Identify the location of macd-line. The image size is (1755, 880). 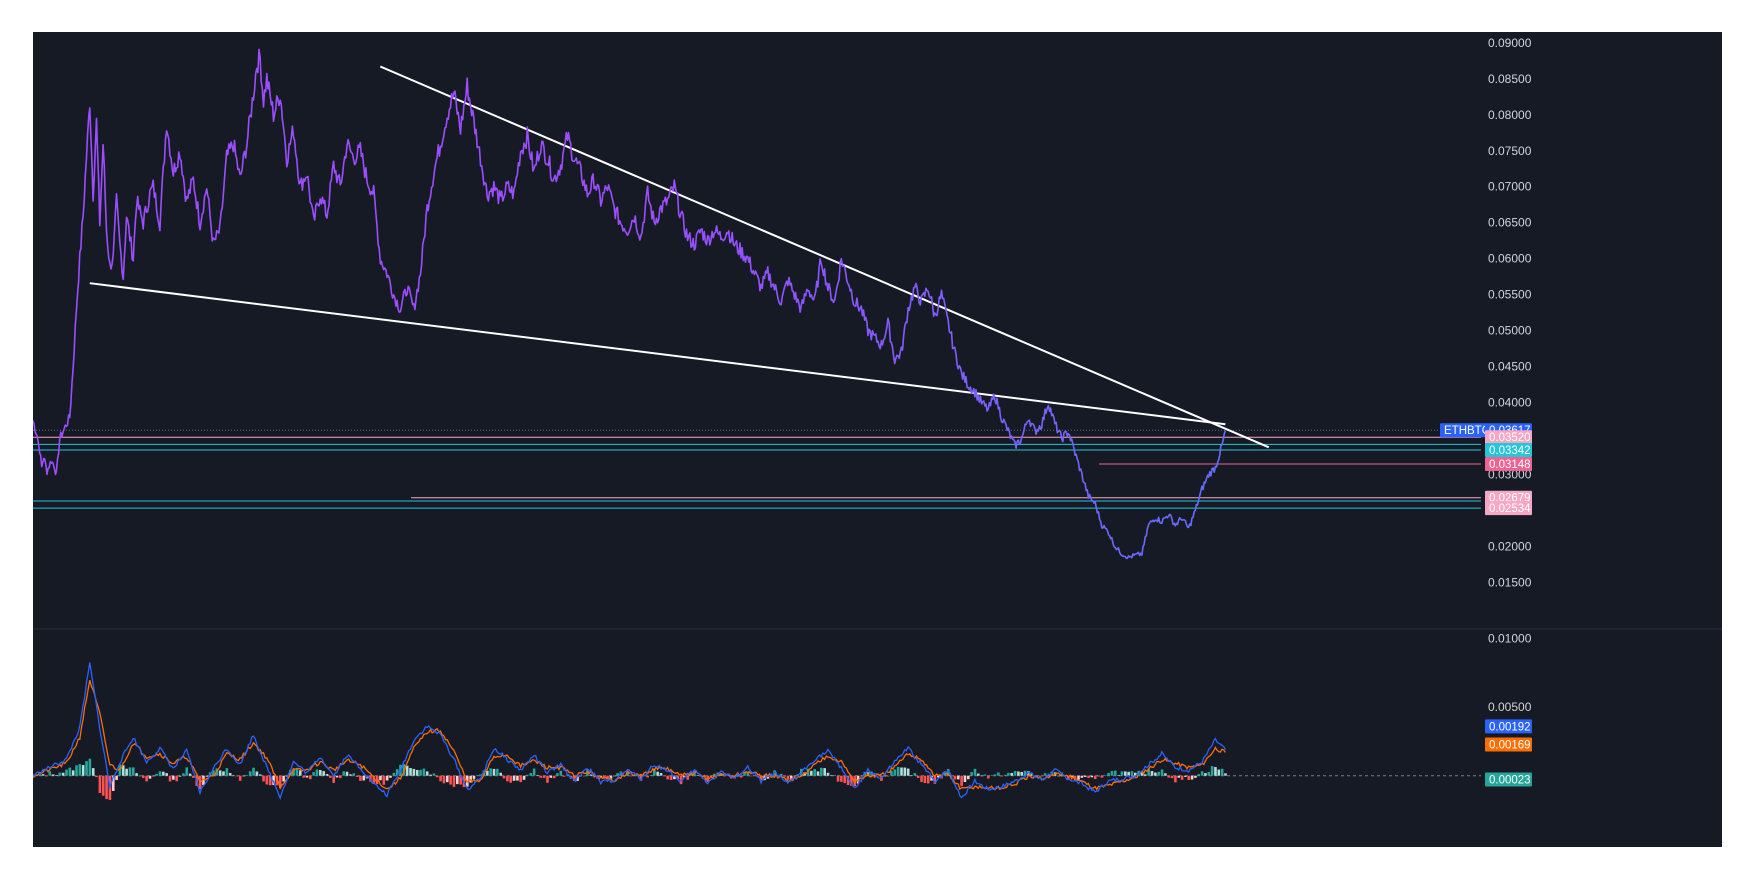
(629, 731).